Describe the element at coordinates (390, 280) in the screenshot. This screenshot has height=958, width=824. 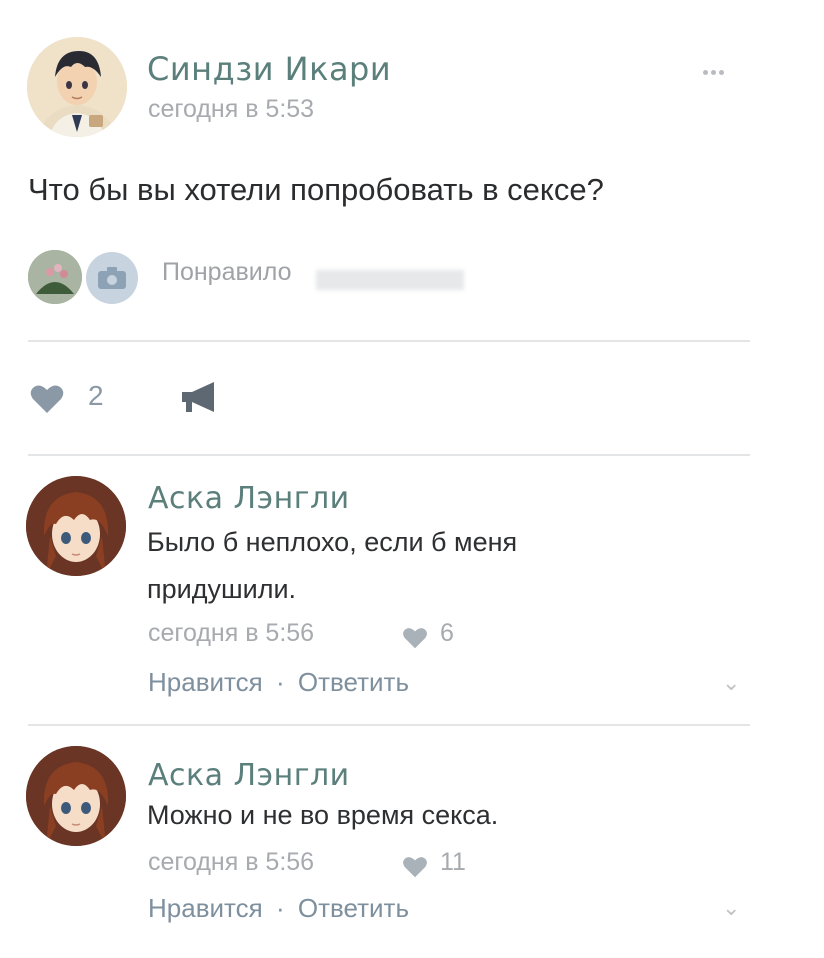
I see `blur-redaction` at that location.